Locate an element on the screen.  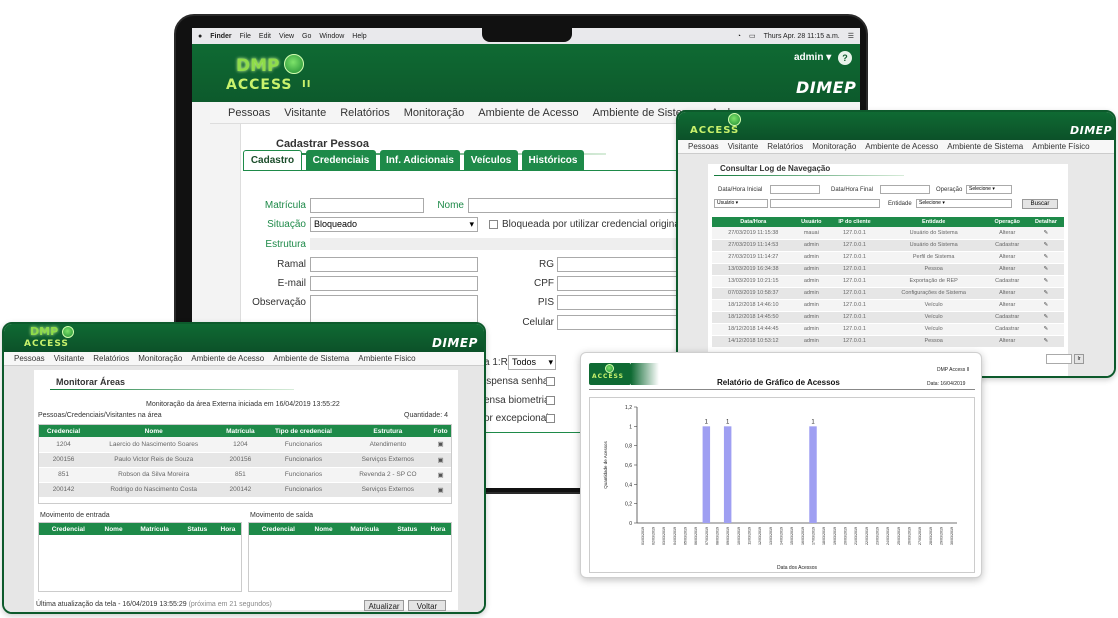
mac-menu-edit: Edit is located at coordinates (265, 36).